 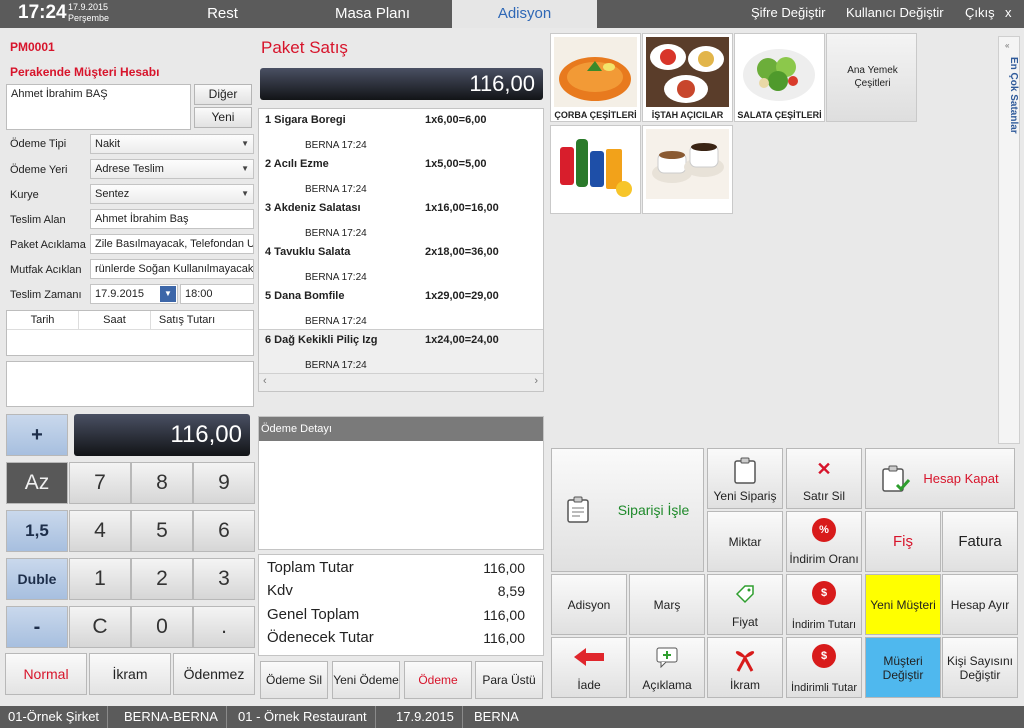 I want to click on total-value: 116,00, so click(x=504, y=568).